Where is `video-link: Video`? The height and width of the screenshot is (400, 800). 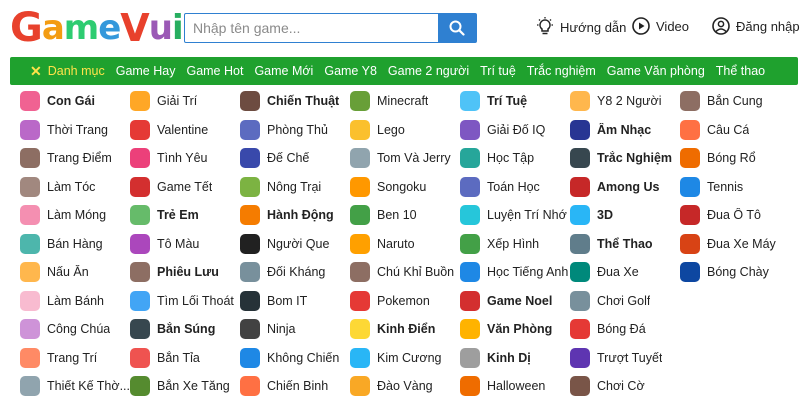 video-link: Video is located at coordinates (660, 26).